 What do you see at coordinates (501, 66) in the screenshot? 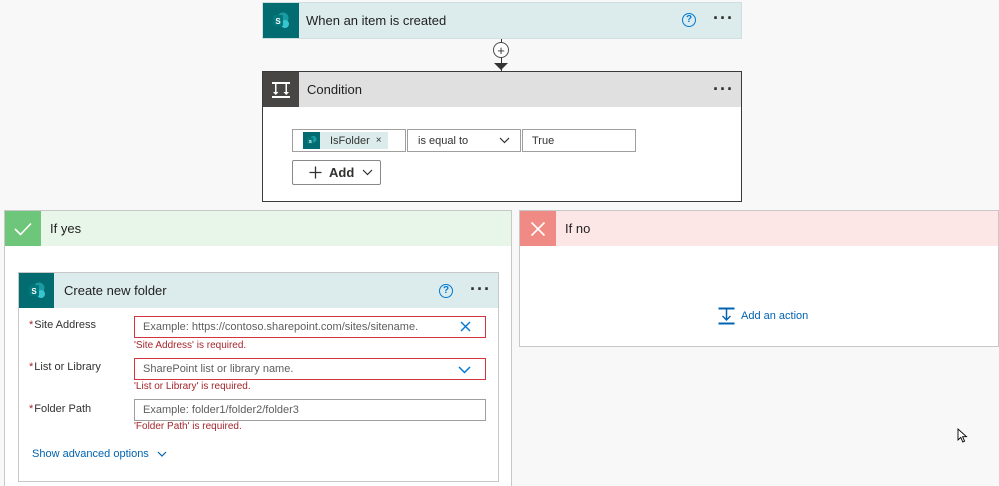
I see `arrow-down-icon` at bounding box center [501, 66].